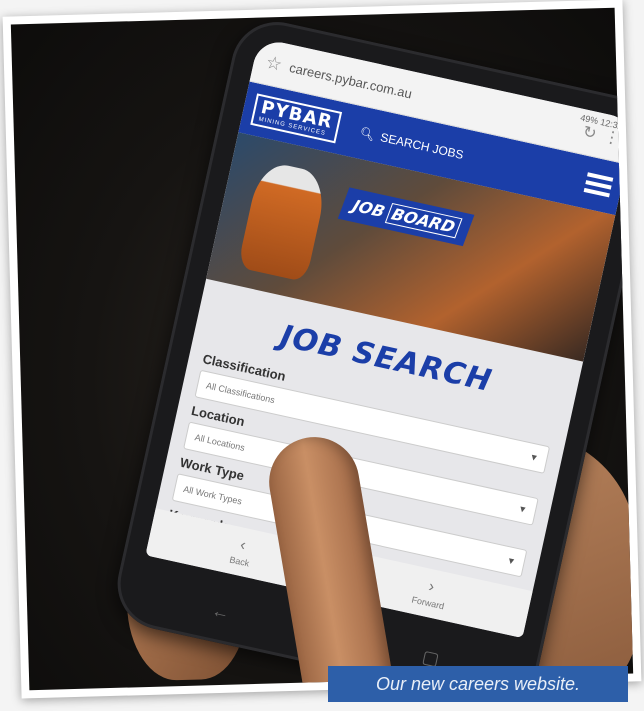  Describe the element at coordinates (221, 612) in the screenshot. I see `system-back-icon: ←` at that location.